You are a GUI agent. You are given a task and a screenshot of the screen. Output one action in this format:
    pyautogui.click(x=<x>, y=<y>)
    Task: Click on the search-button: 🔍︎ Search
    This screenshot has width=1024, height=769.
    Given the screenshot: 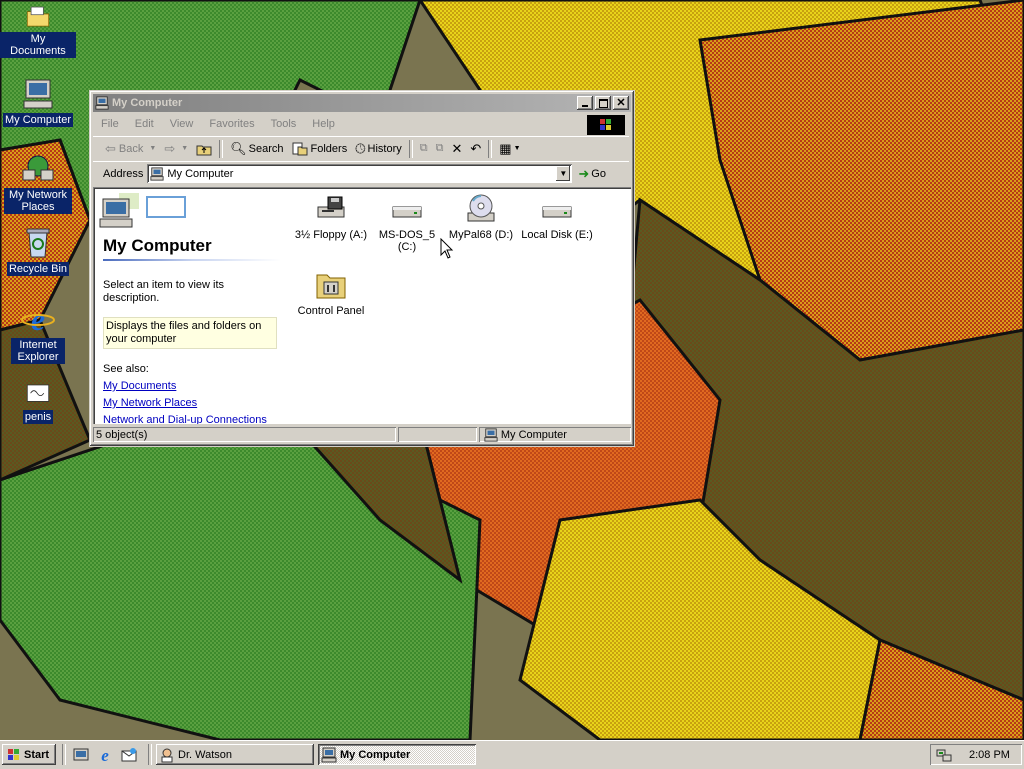 What is the action you would take?
    pyautogui.click(x=256, y=148)
    